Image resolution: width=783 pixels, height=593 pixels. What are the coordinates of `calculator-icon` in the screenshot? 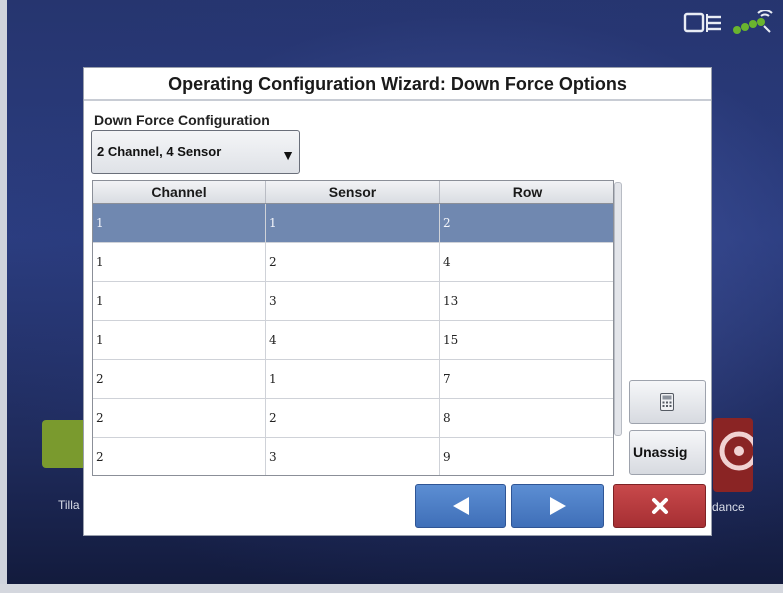 It's located at (667, 402).